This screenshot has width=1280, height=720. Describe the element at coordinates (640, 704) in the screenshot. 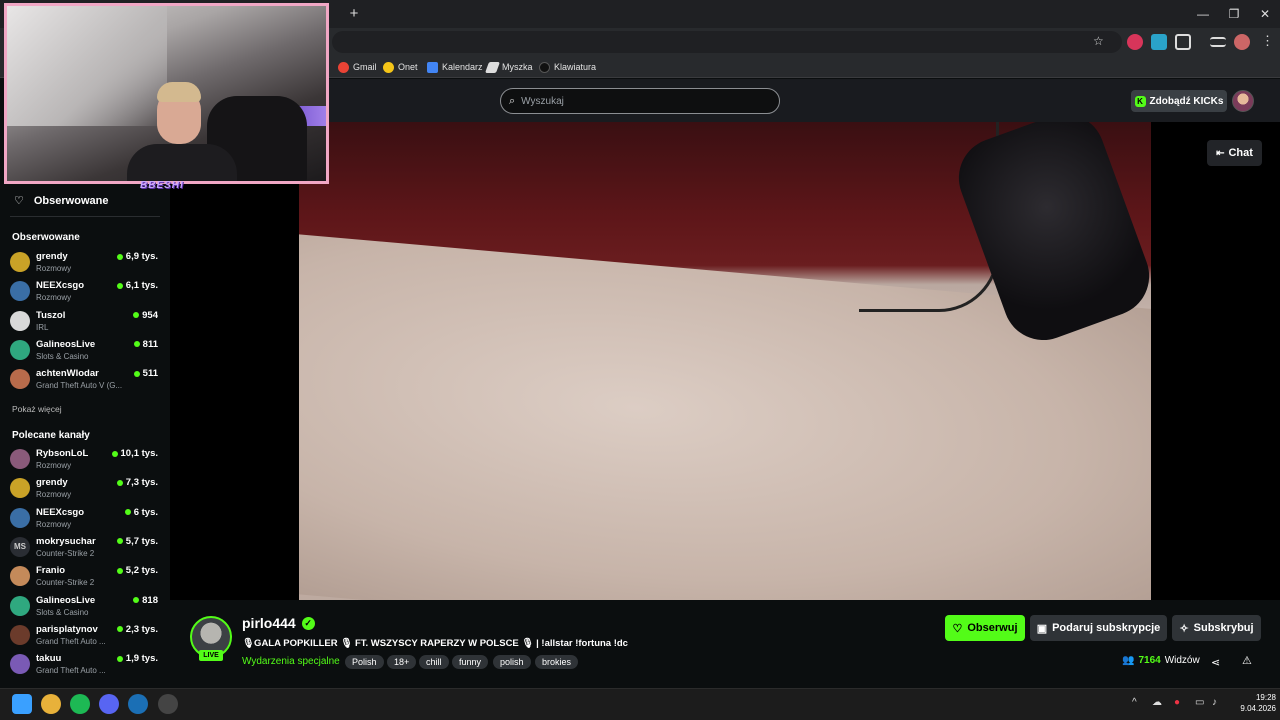

I see `taskbar` at that location.